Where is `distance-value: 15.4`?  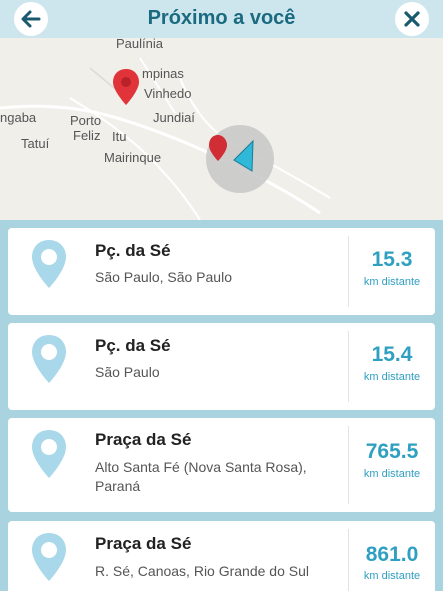 distance-value: 15.4 is located at coordinates (392, 354).